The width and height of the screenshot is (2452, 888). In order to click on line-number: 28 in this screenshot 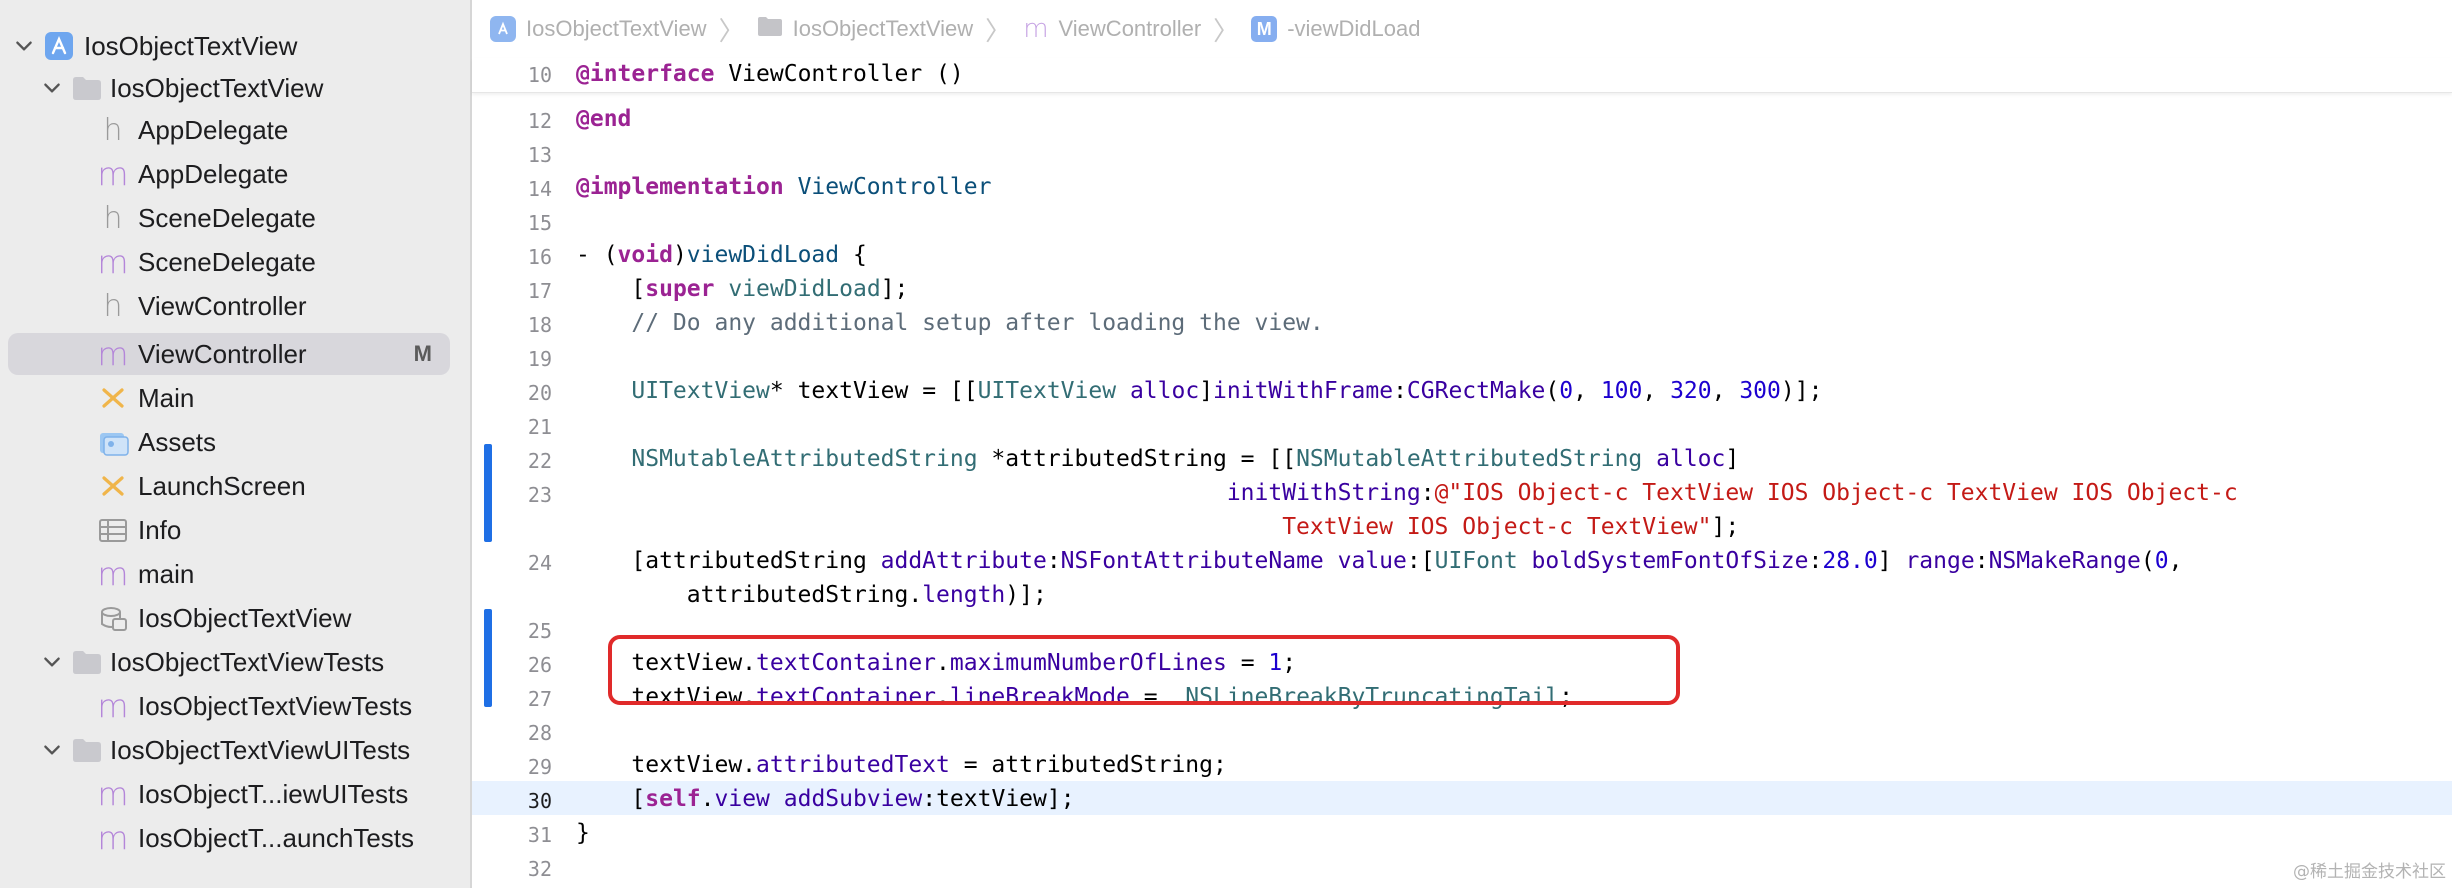, I will do `click(539, 733)`.